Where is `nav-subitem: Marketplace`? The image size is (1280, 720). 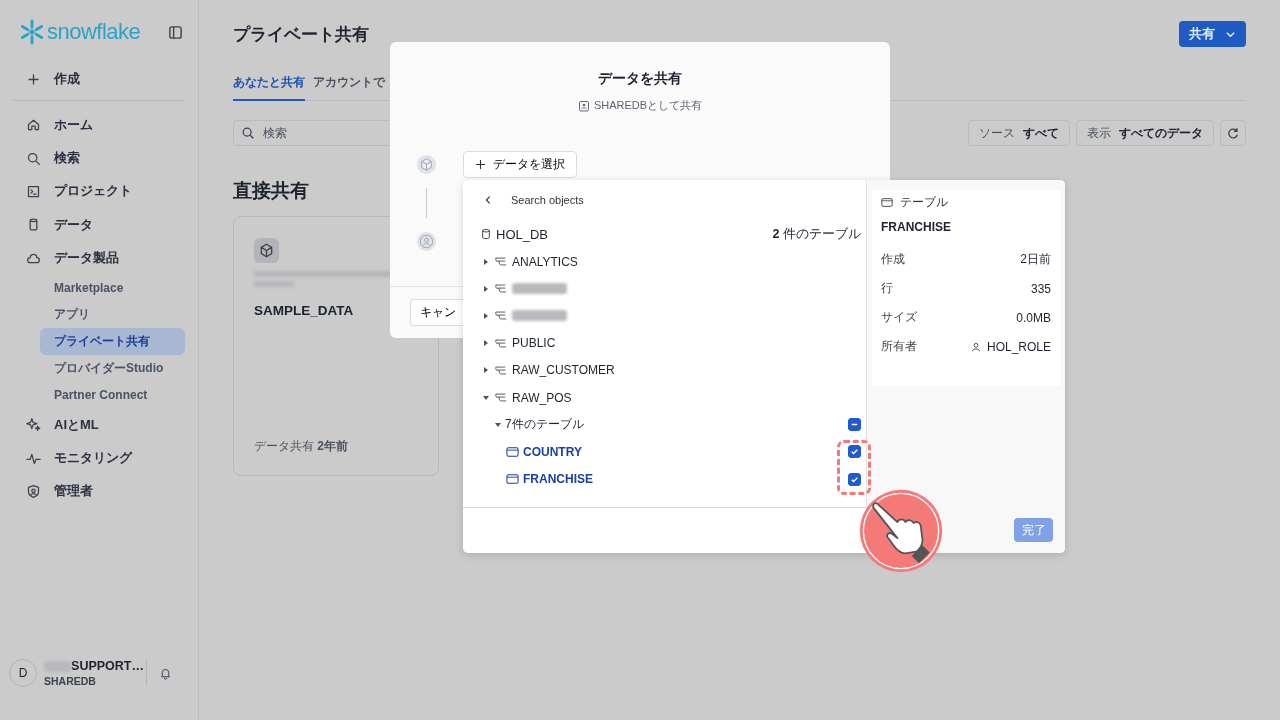 nav-subitem: Marketplace is located at coordinates (112, 288).